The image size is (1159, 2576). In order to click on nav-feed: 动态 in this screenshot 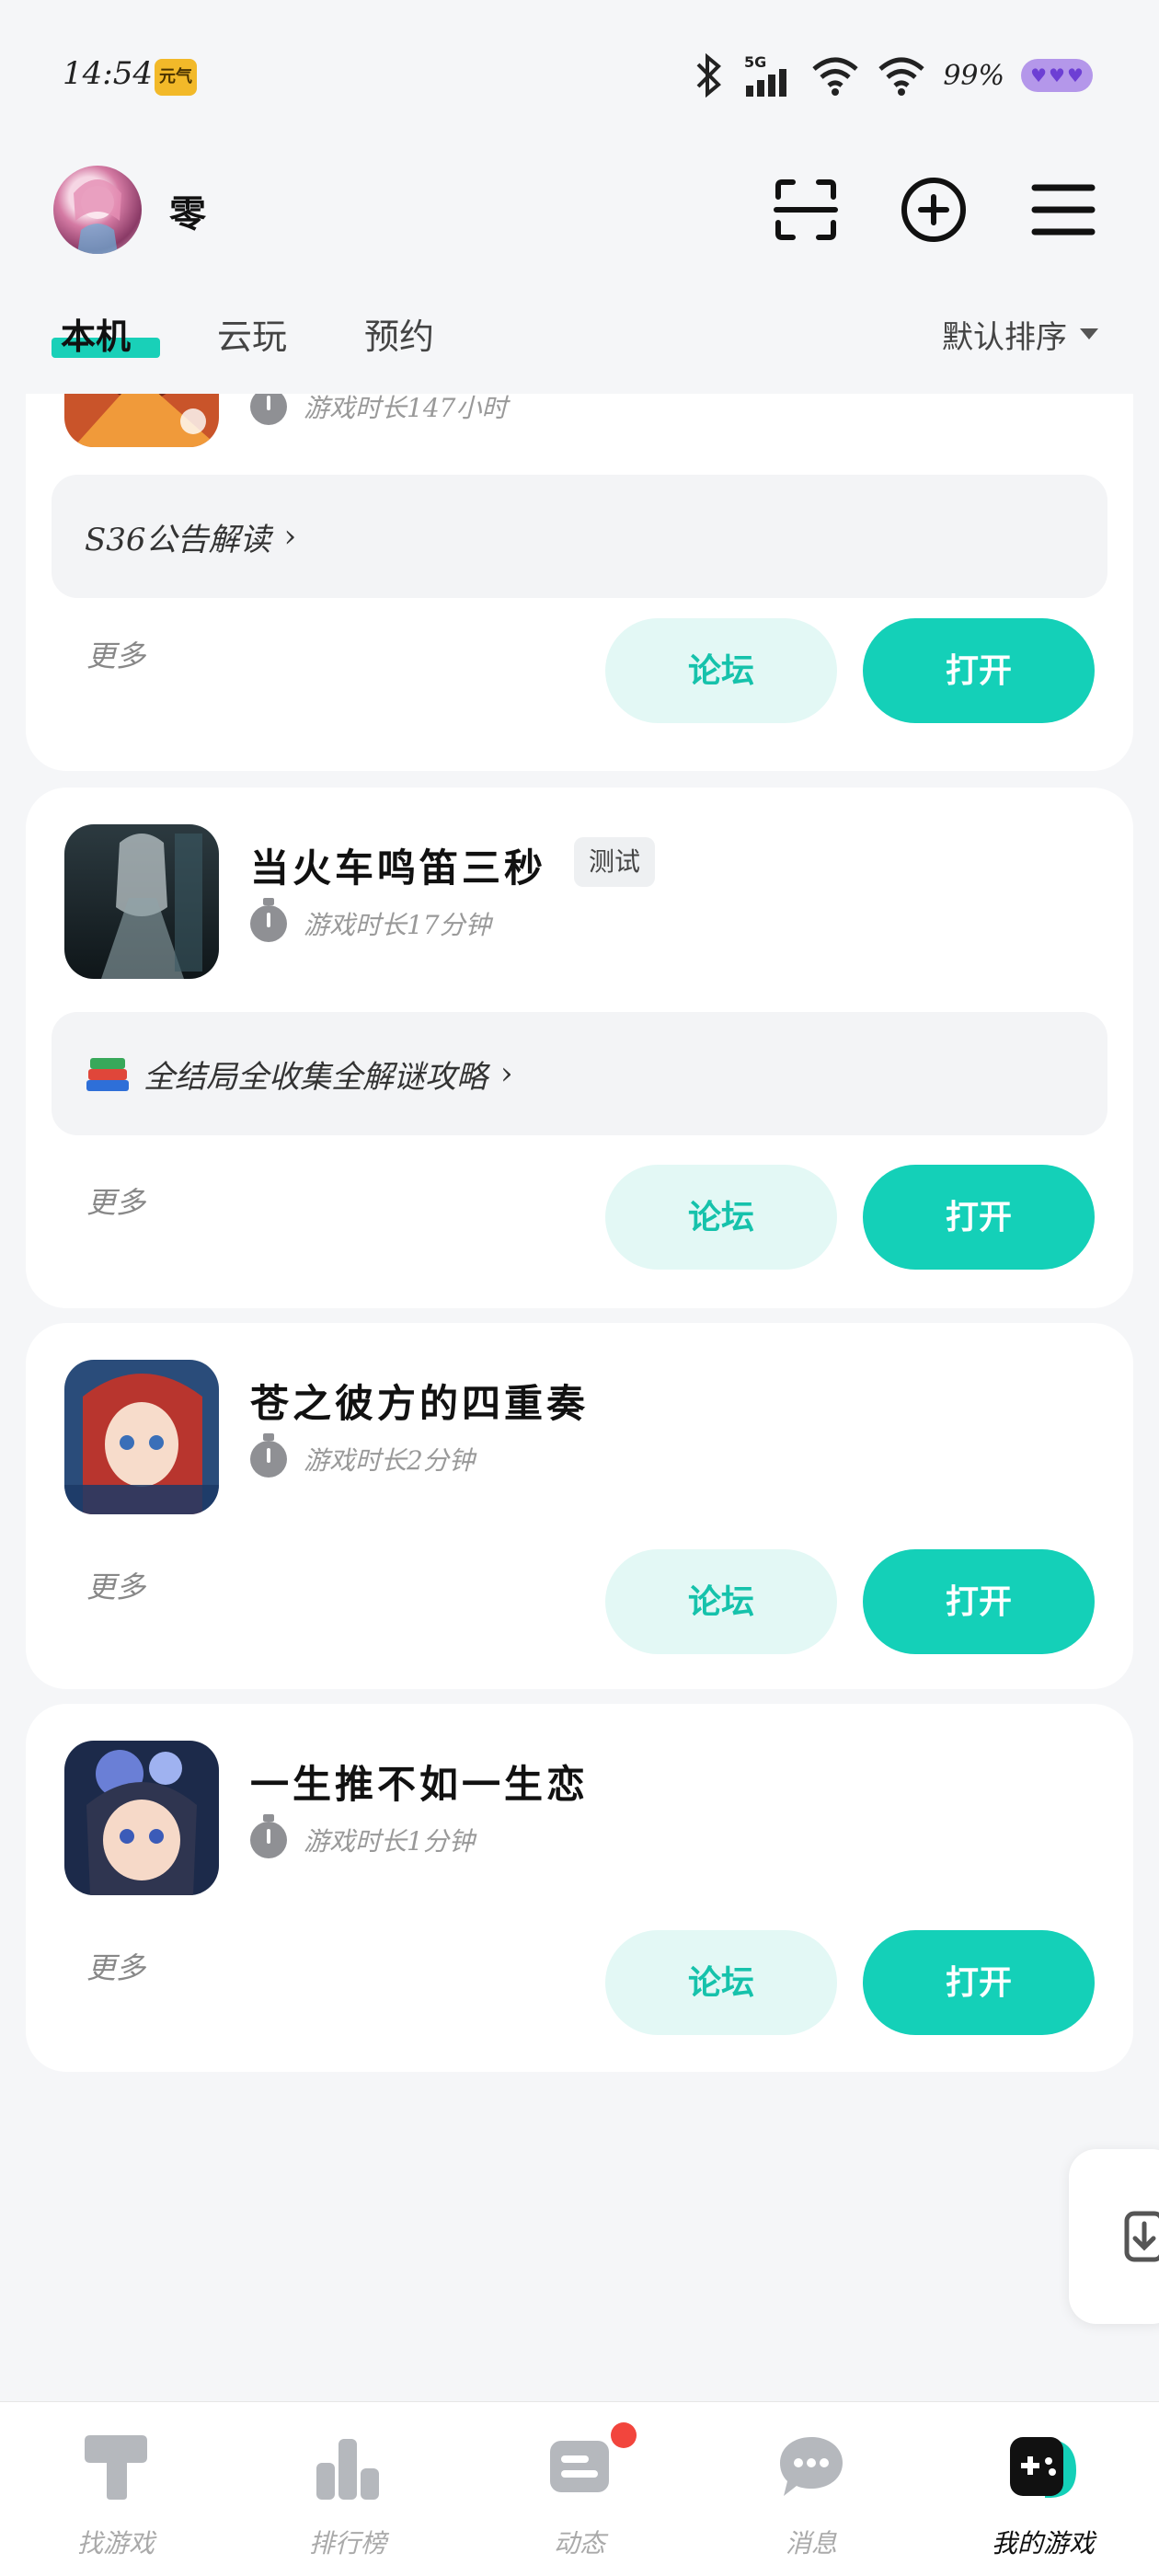, I will do `click(579, 2489)`.